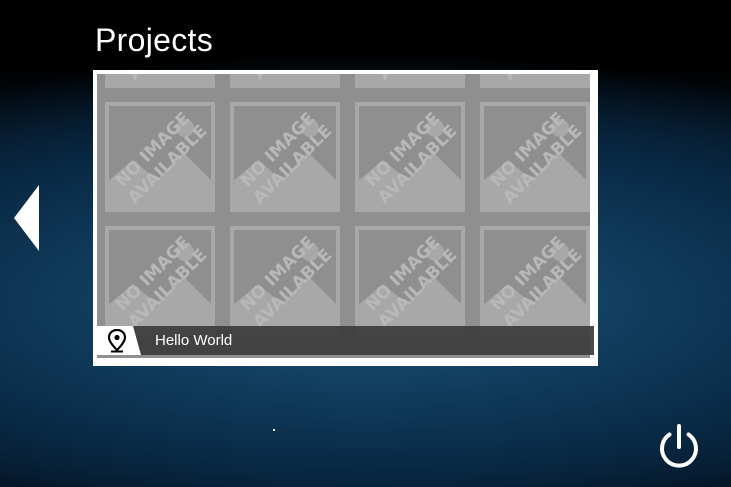 This screenshot has height=487, width=731. I want to click on location-badge, so click(117, 340).